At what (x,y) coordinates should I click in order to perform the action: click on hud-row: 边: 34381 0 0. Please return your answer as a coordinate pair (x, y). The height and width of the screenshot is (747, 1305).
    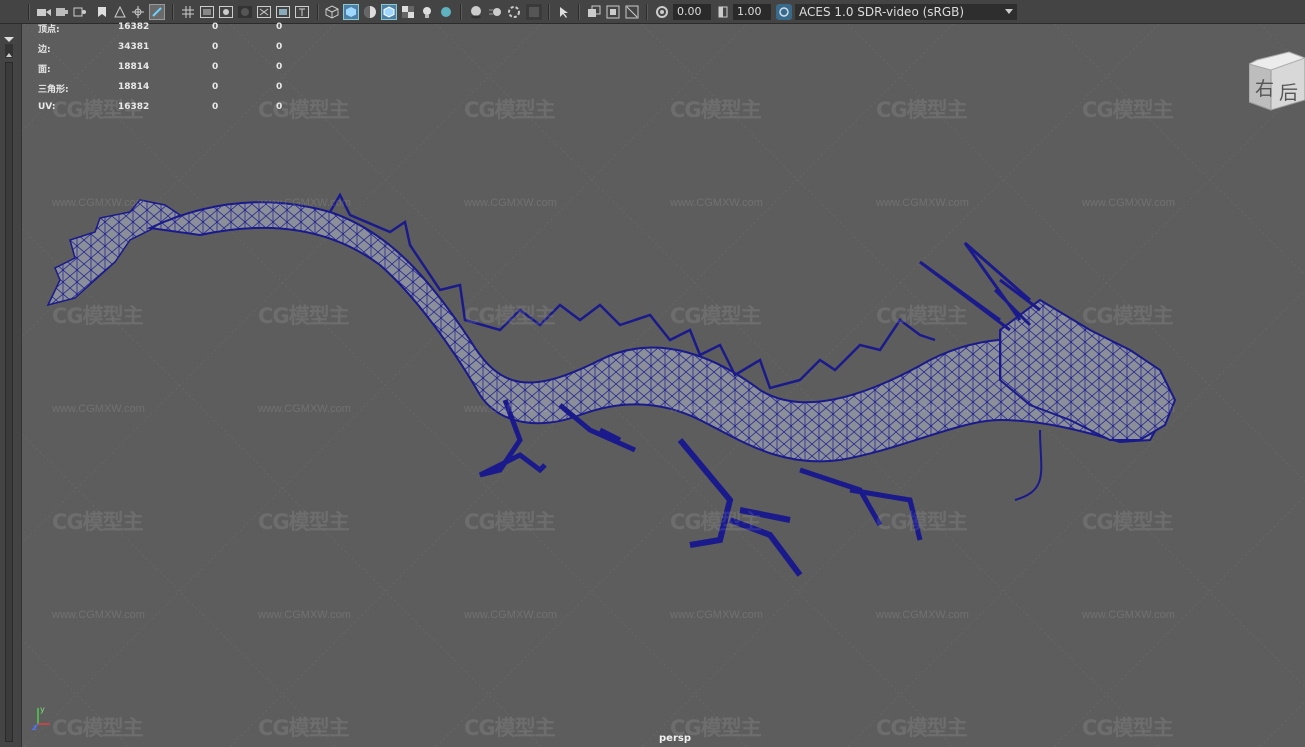
    Looking at the image, I should click on (168, 52).